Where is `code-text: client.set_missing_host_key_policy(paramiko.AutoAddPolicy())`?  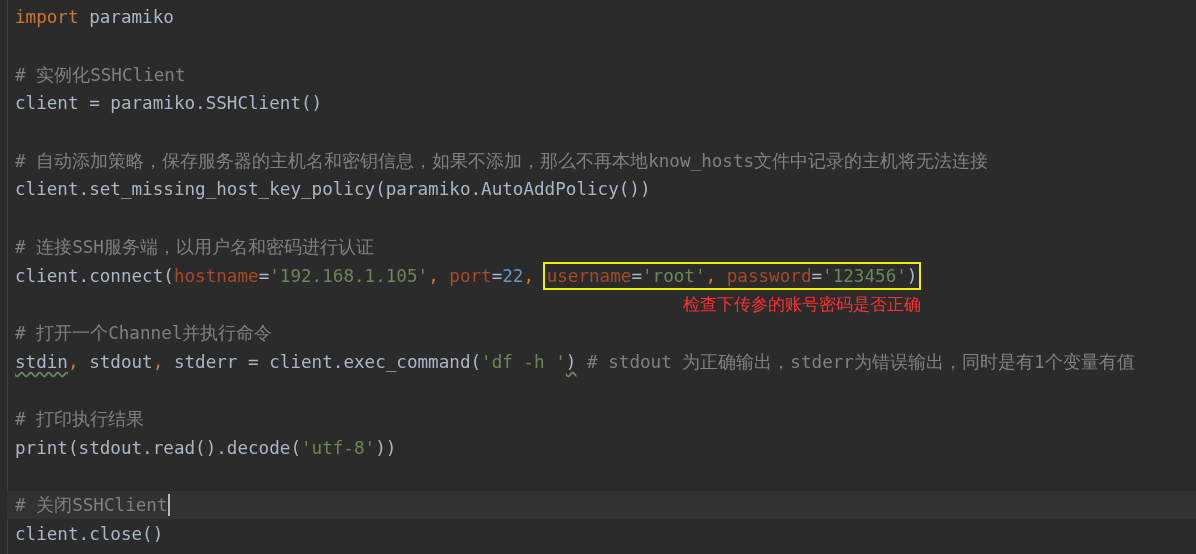
code-text: client.set_missing_host_key_policy(paramiko.AutoAddPolicy()) is located at coordinates (333, 189).